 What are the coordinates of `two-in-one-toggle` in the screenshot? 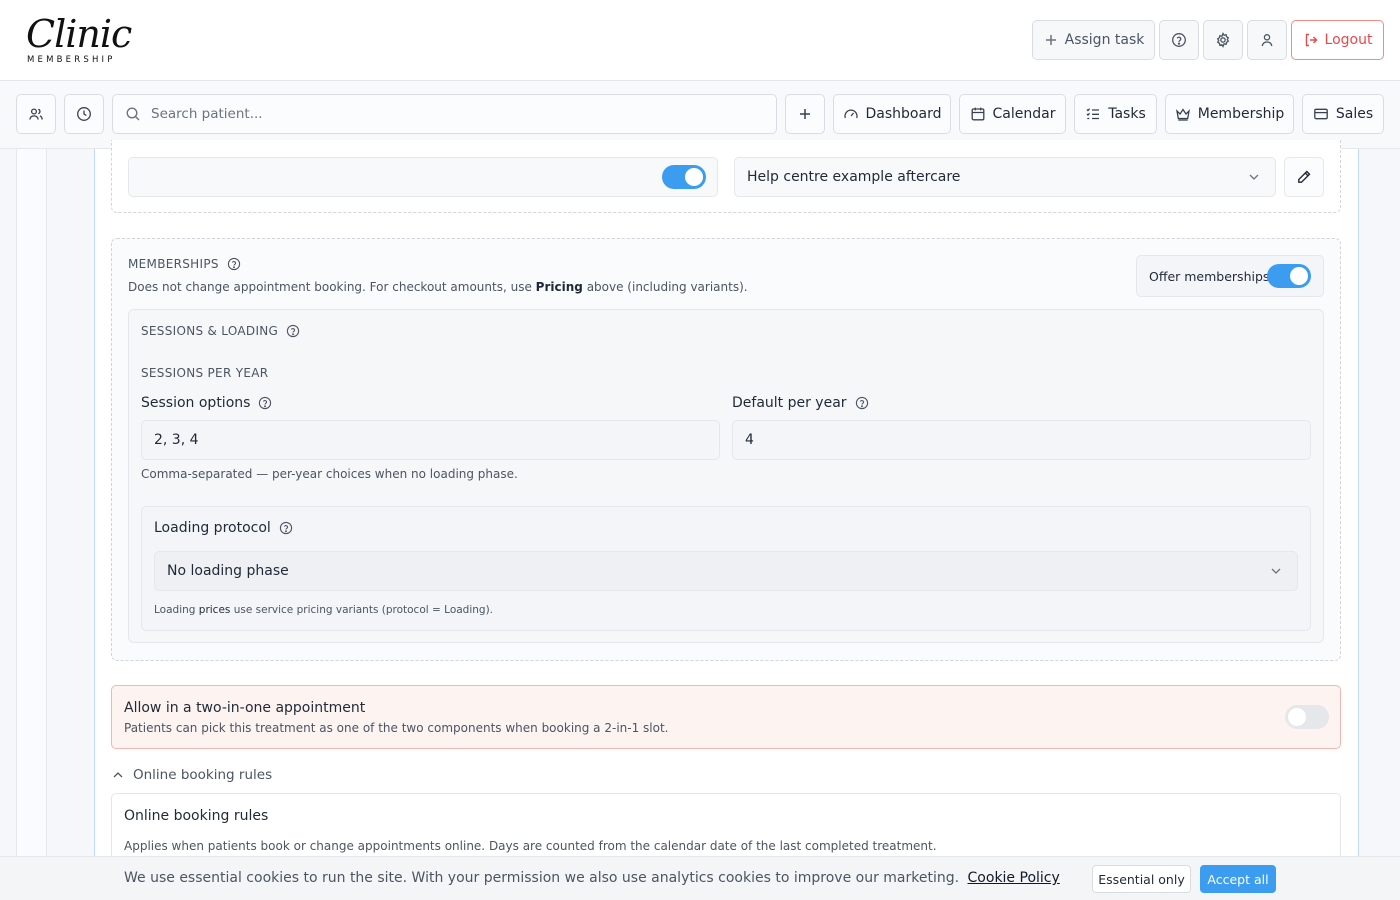 It's located at (1307, 717).